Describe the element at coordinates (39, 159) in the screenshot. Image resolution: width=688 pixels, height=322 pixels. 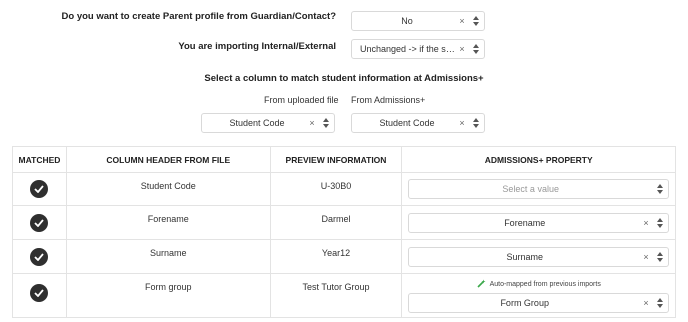
I see `header-matched: MATCHED` at that location.